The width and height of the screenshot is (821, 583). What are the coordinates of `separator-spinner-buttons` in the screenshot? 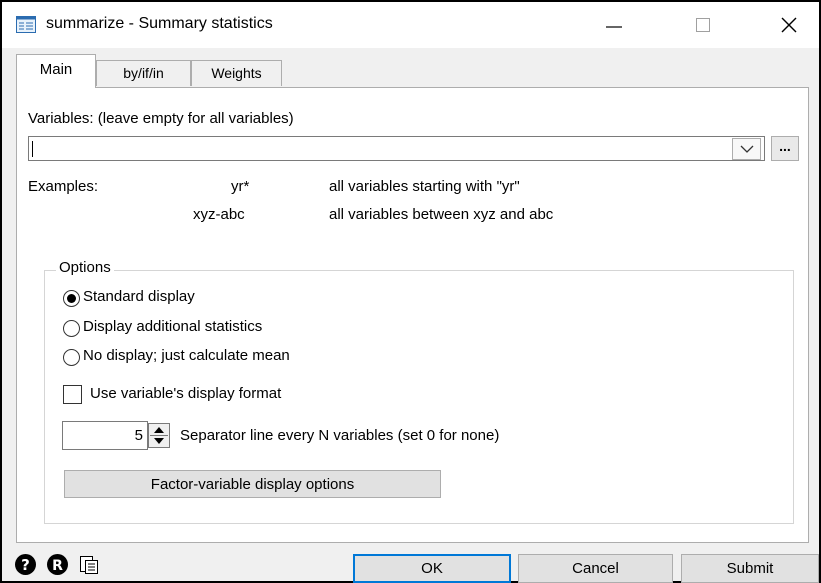 It's located at (159, 435).